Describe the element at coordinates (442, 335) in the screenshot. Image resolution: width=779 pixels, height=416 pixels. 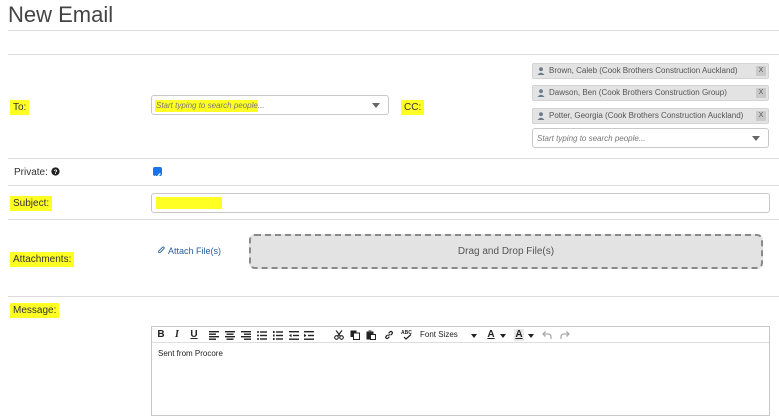
I see `font-sizes-dropdown: Font Sizes` at that location.